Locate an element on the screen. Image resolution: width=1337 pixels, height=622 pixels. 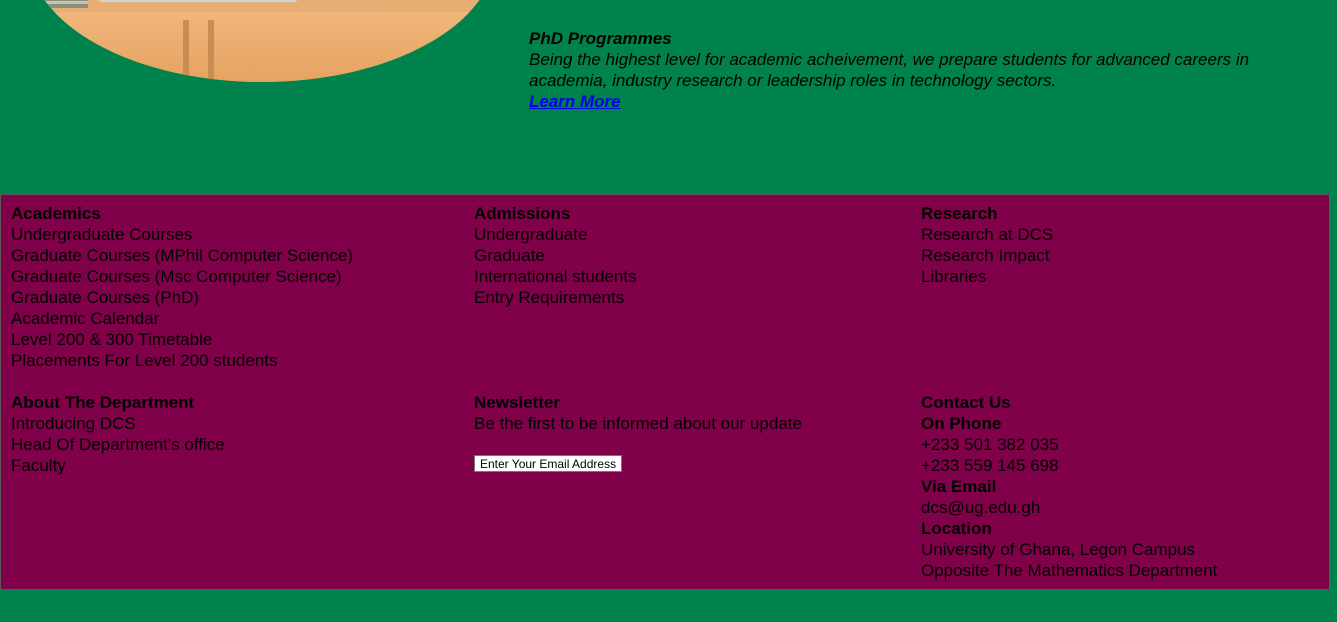
footer-link-entry-requirements: Entry Requirements is located at coordinates (555, 297).